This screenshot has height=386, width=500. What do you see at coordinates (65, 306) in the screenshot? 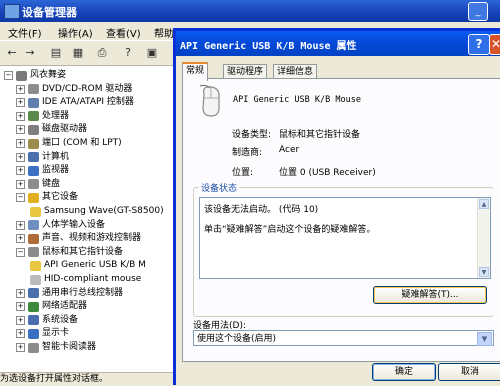
I see `tree-item-label: 网络适配器` at bounding box center [65, 306].